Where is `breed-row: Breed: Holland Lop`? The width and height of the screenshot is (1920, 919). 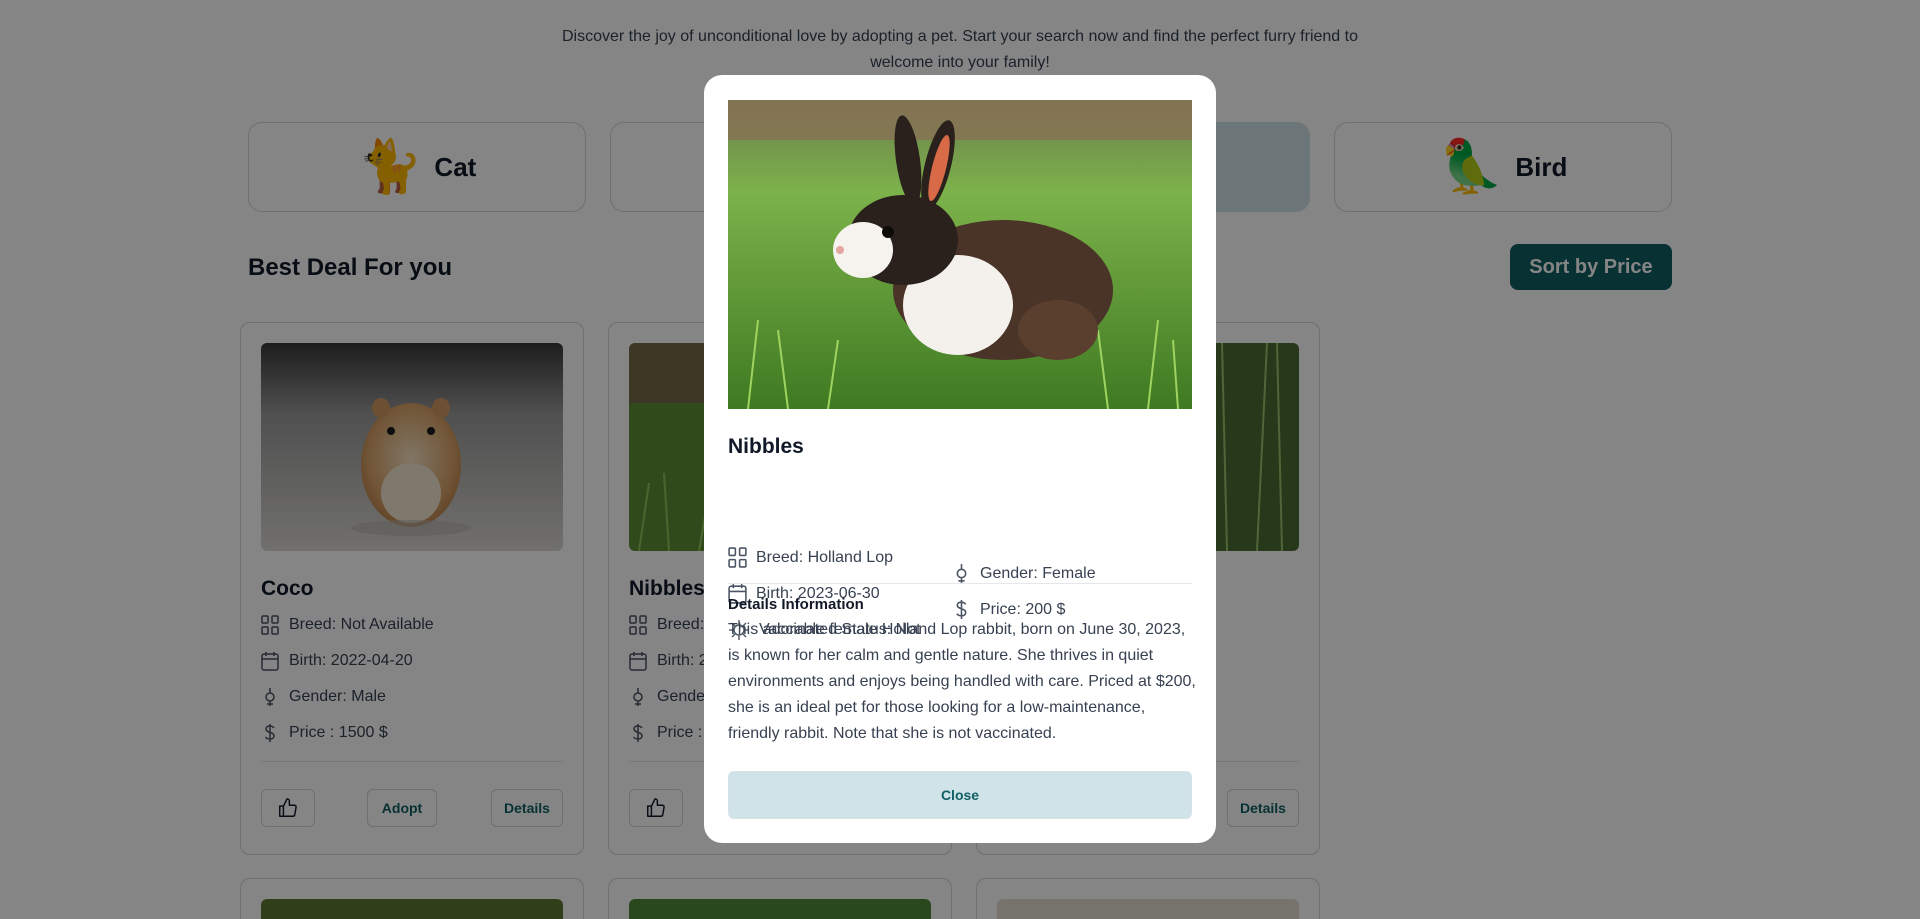 breed-row: Breed: Holland Lop is located at coordinates (810, 557).